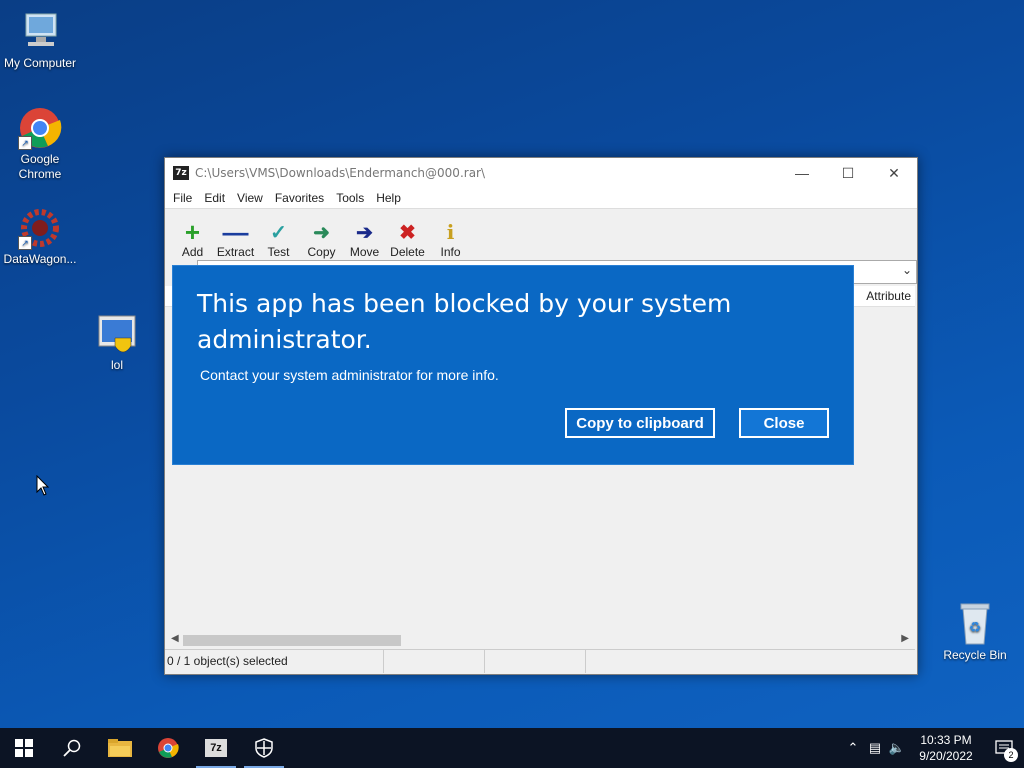 This screenshot has width=1024, height=768. I want to click on menu-bar: File Edit View Favorites Tools Help, so click(541, 198).